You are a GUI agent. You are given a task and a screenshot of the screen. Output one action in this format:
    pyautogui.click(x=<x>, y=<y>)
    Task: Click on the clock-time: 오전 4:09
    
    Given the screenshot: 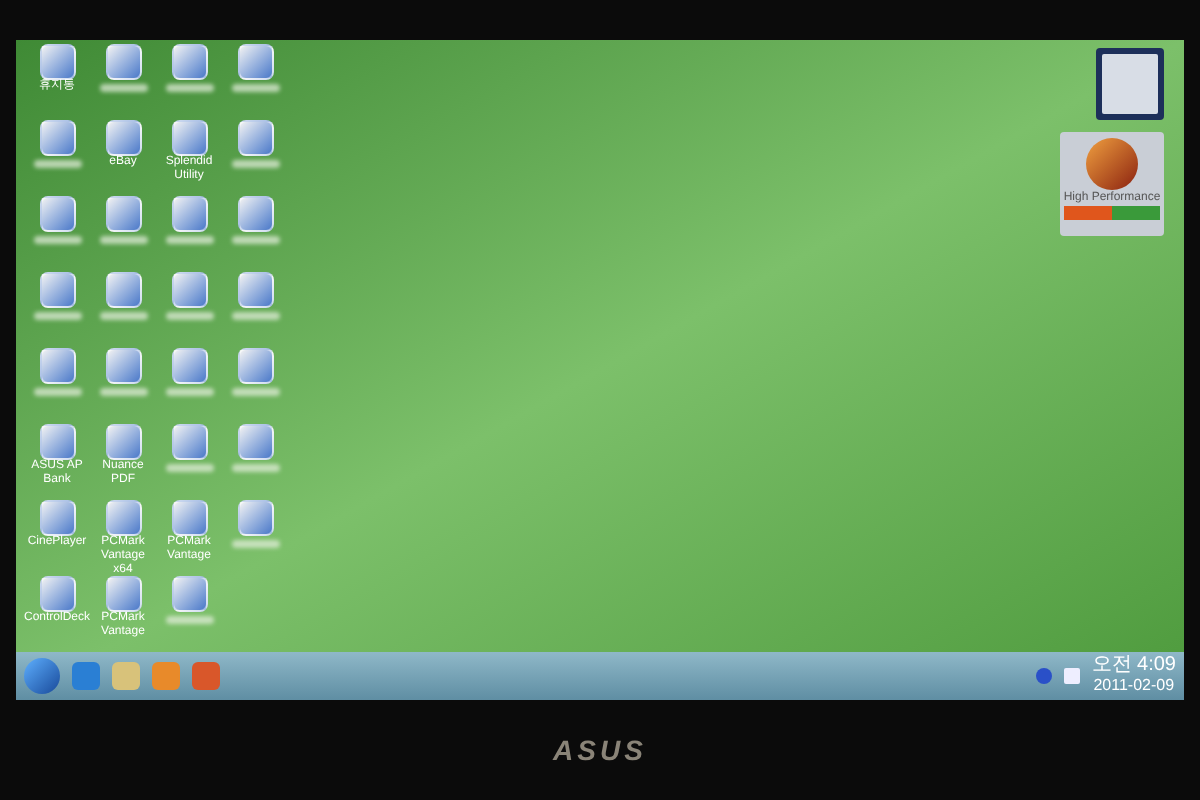 What is the action you would take?
    pyautogui.click(x=1133, y=666)
    